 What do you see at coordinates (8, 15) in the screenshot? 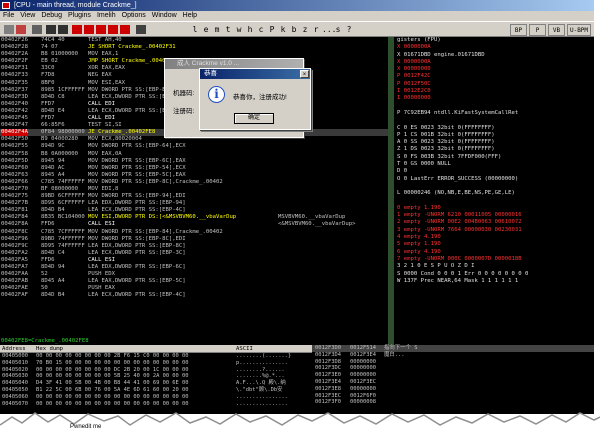
I see `menu-item-file: File` at bounding box center [8, 15].